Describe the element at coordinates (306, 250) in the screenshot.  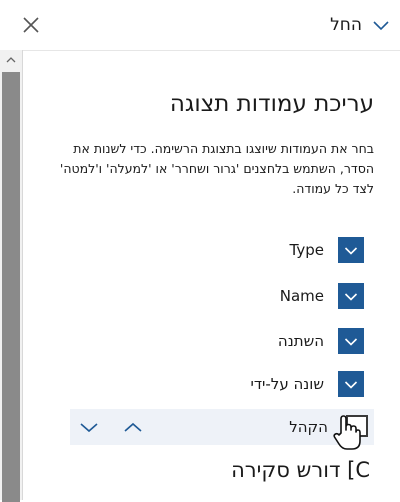
I see `column-label: Type` at that location.